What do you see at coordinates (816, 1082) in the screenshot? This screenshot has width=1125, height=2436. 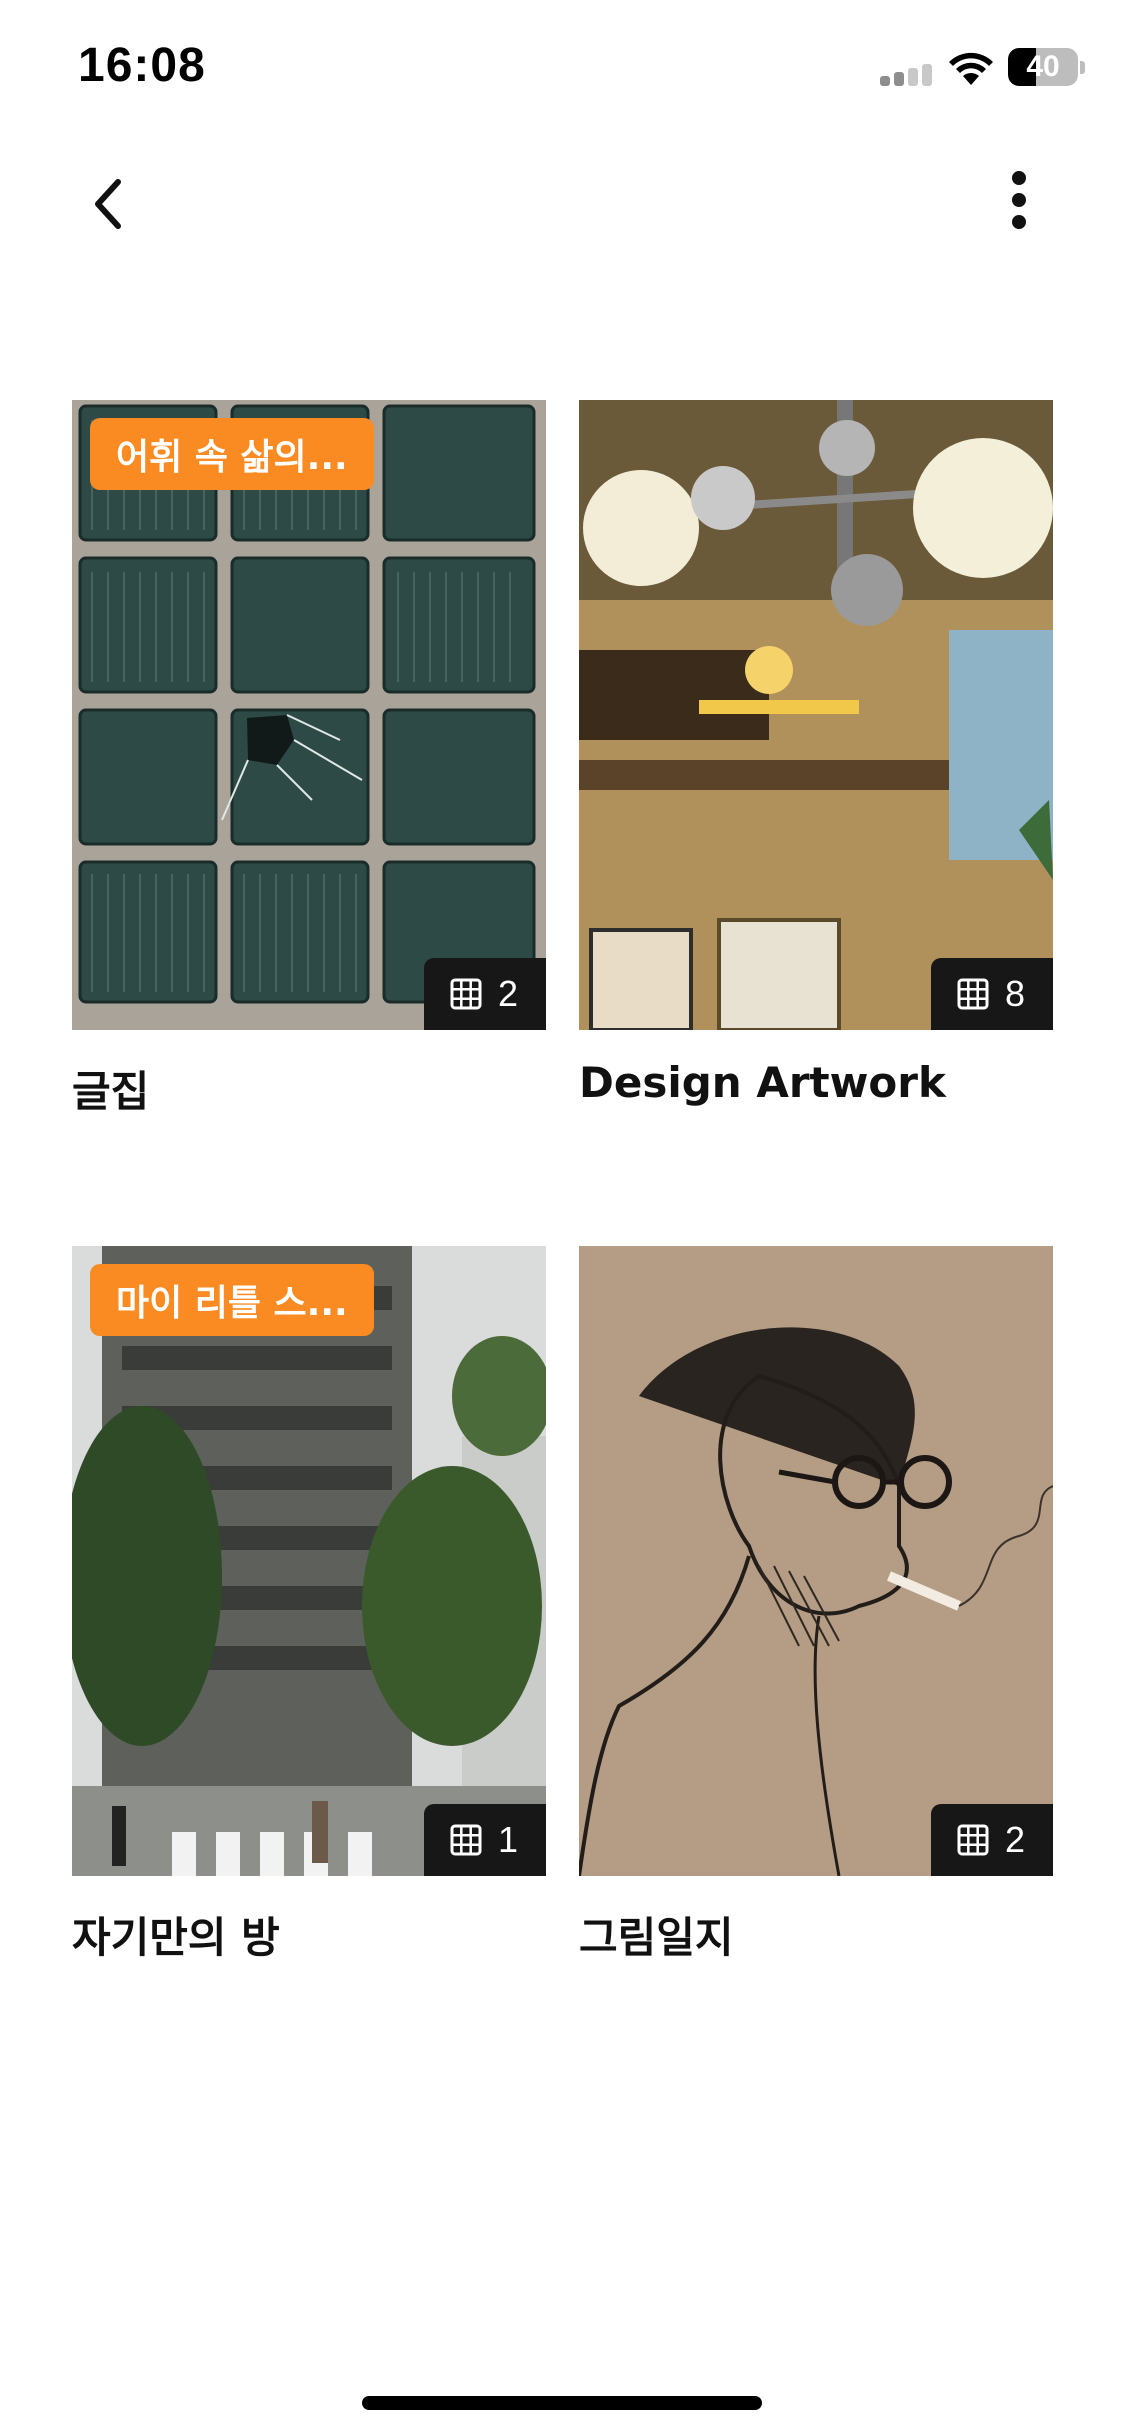 I see `collection-title: Design Artwork` at bounding box center [816, 1082].